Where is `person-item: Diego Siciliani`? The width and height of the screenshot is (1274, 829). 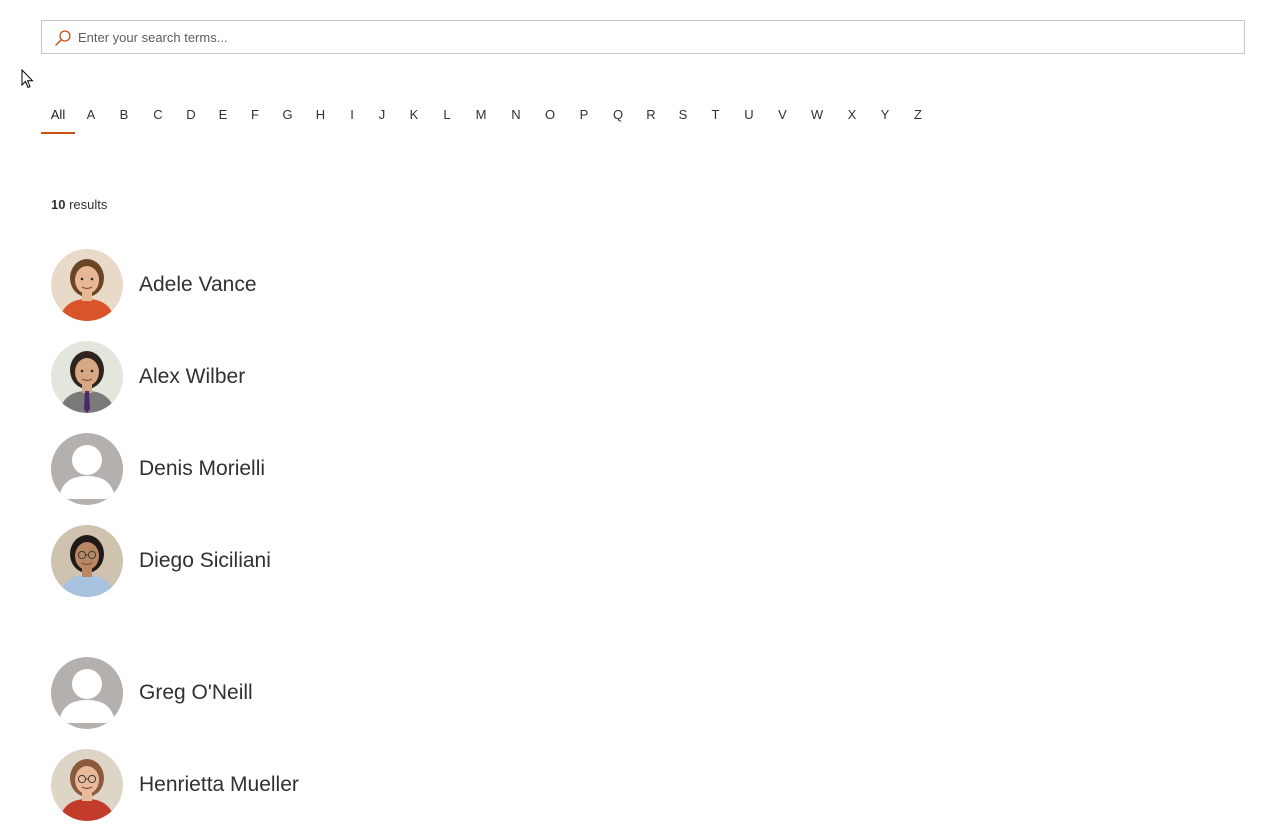
person-item: Diego Siciliani is located at coordinates (161, 561).